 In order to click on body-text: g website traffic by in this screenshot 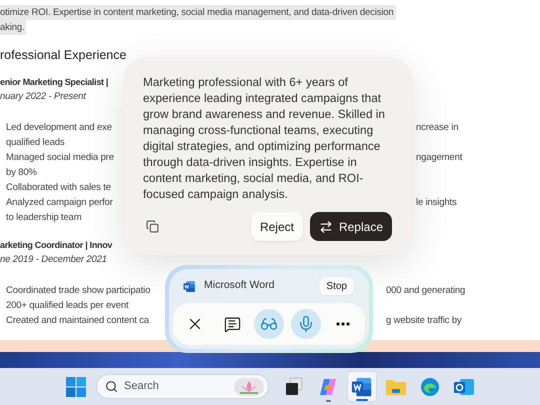, I will do `click(424, 321)`.